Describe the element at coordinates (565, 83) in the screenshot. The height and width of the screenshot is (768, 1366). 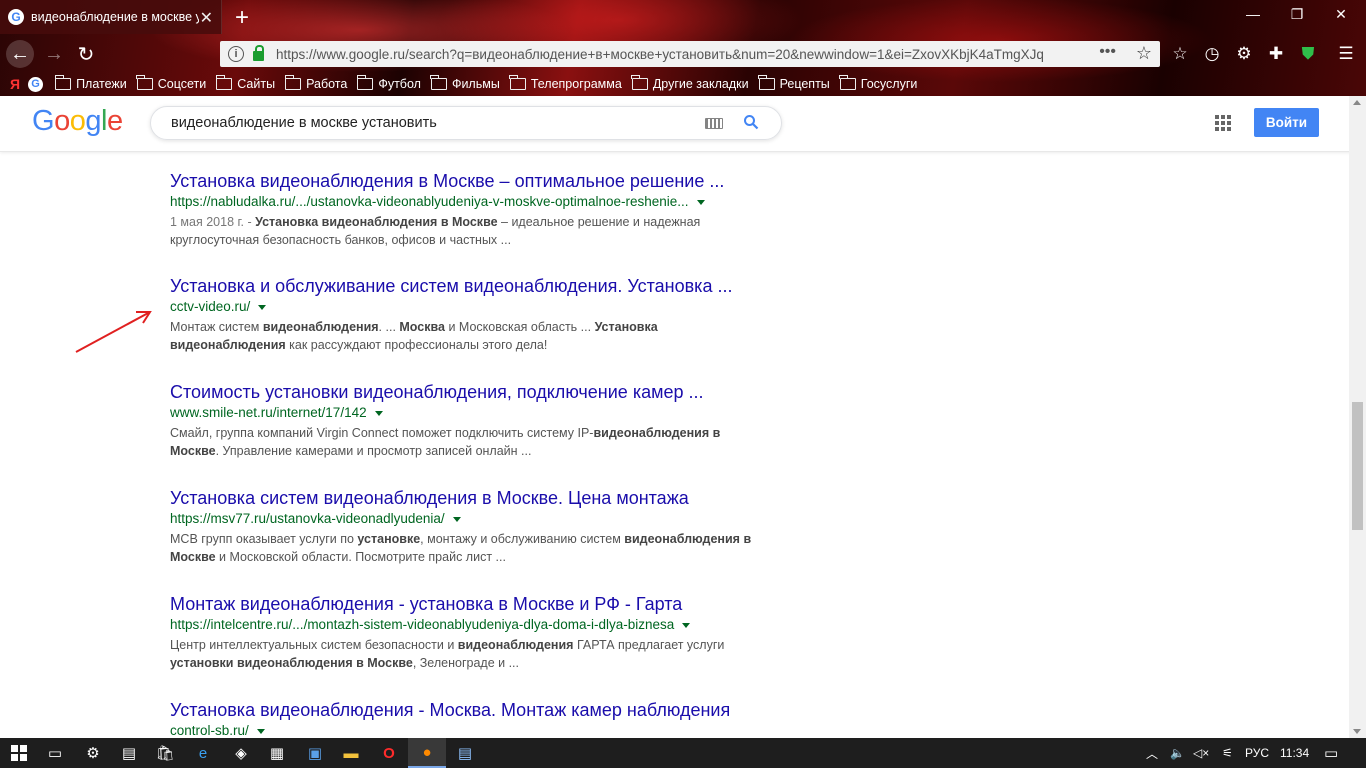
I see `bookmark-folder: Телепрограмма` at that location.